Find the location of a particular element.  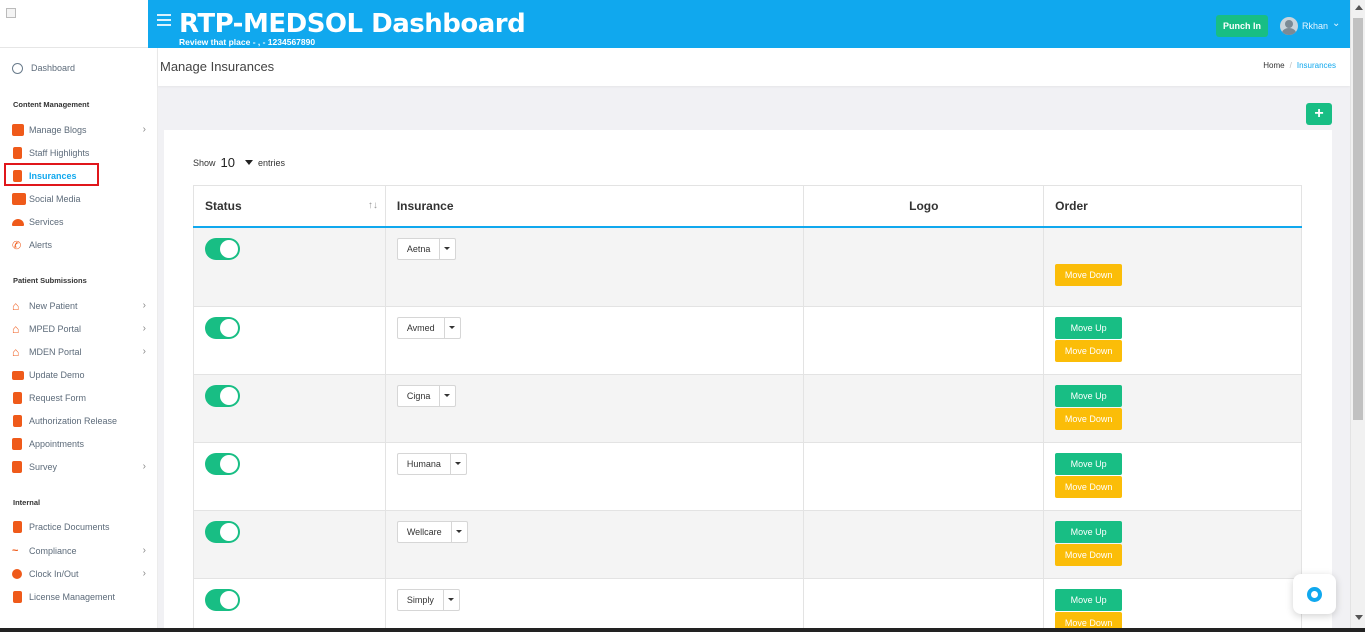

lifebuoy-icon is located at coordinates (1314, 594).